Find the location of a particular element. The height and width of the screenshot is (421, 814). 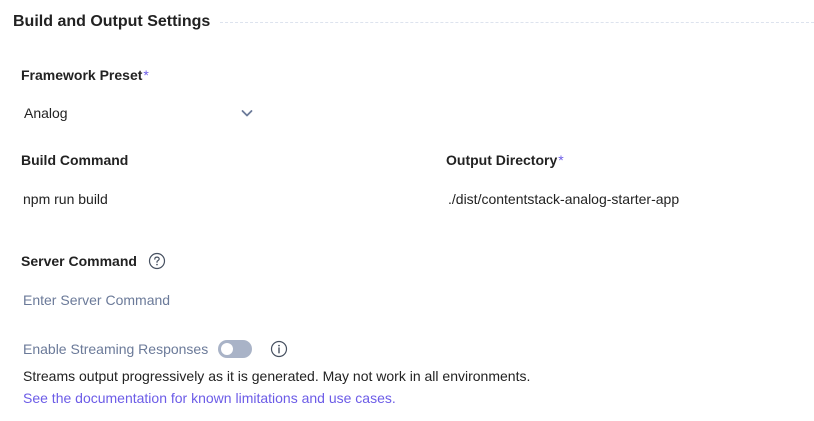

section-divider is located at coordinates (517, 22).